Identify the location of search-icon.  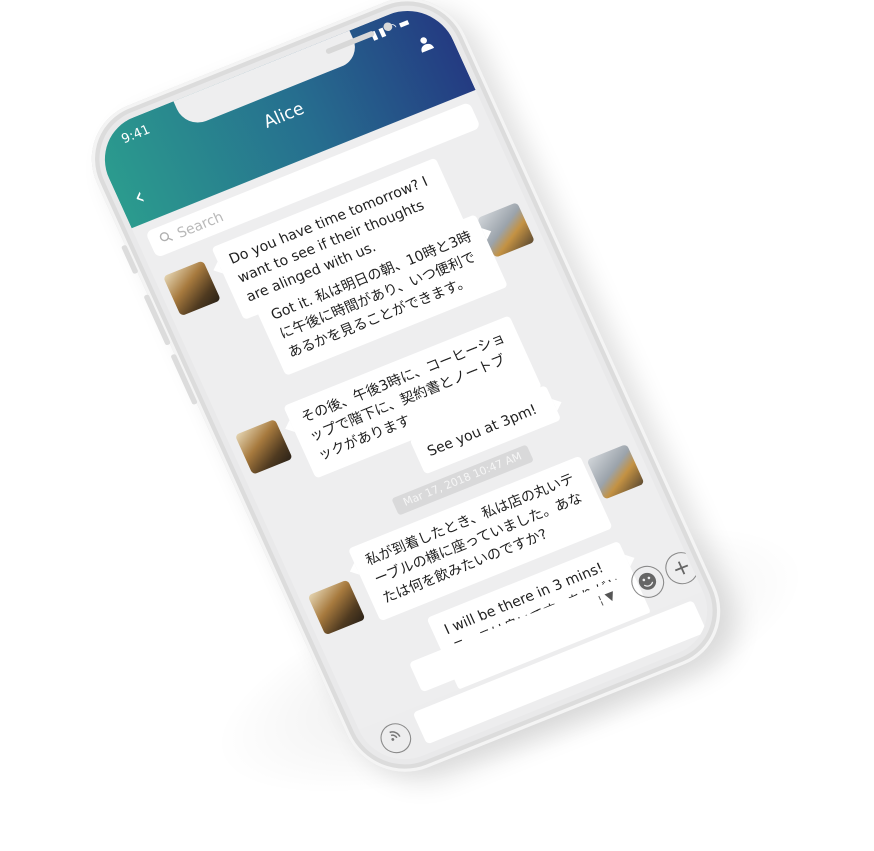
(167, 238).